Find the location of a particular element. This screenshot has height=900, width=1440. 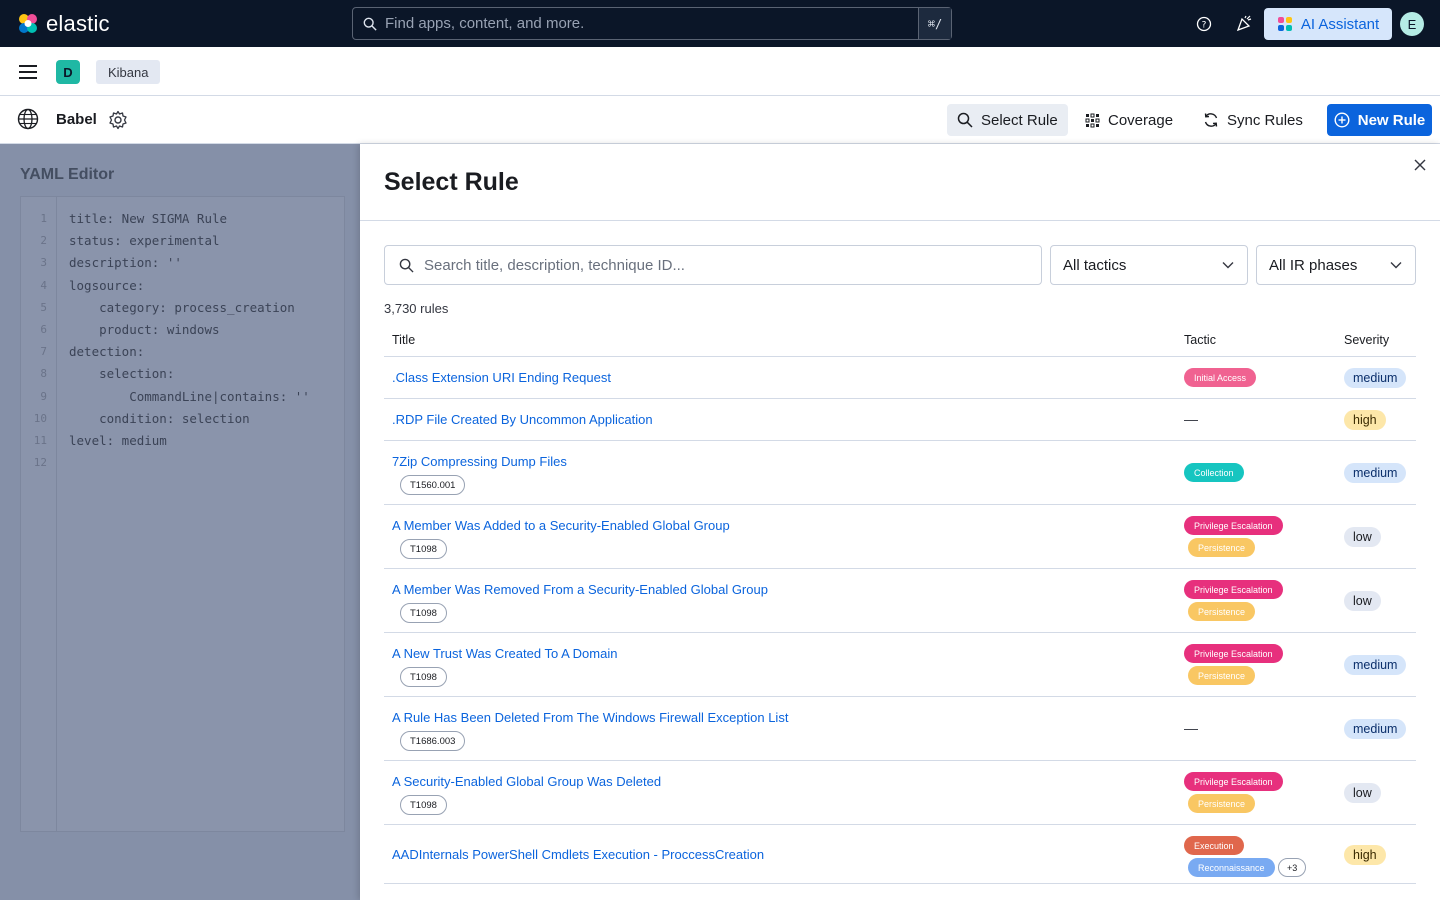

ai-assistant-label: AI Assistant is located at coordinates (1340, 24).